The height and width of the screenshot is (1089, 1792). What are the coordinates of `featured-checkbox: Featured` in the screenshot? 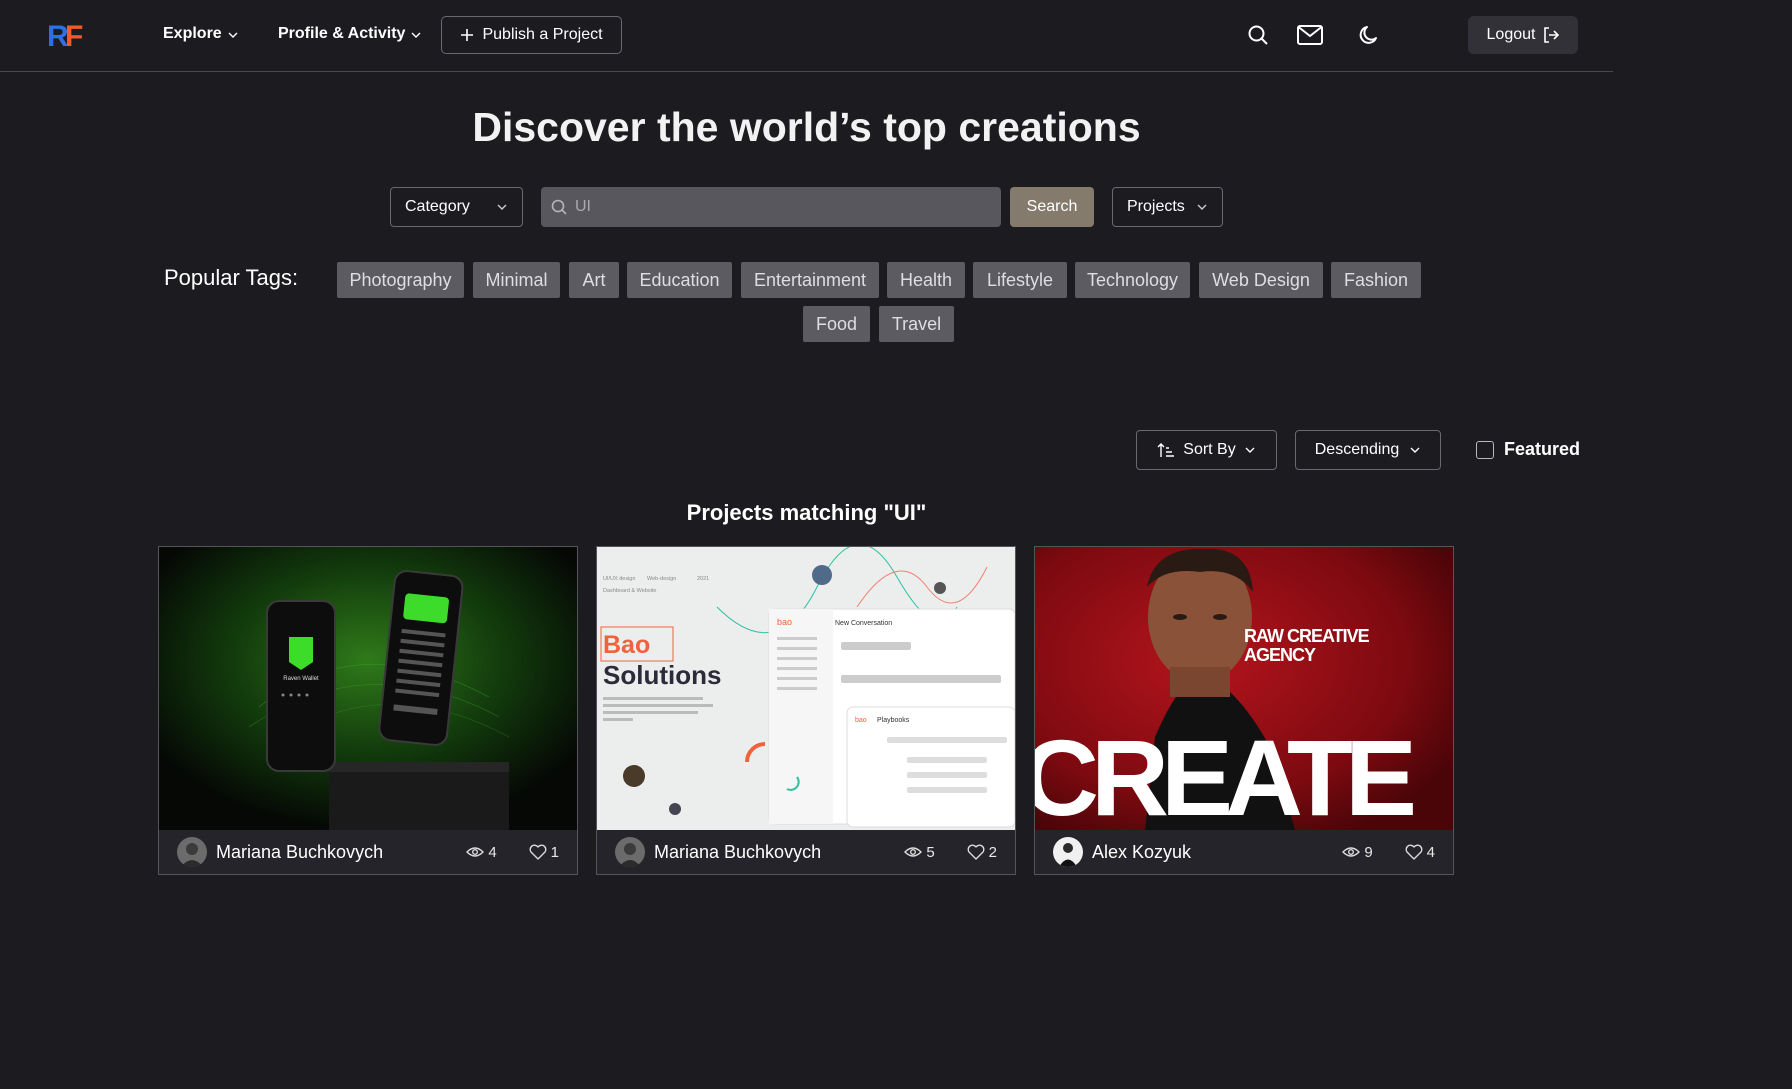 It's located at (1528, 449).